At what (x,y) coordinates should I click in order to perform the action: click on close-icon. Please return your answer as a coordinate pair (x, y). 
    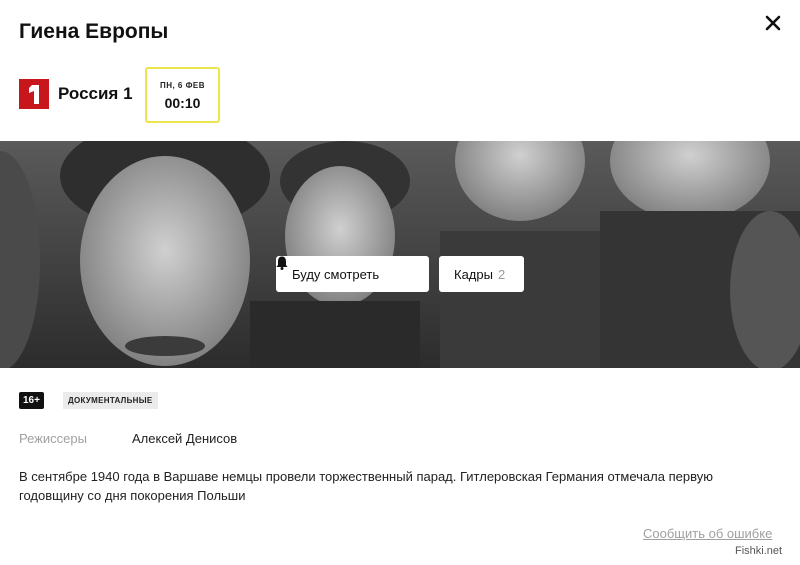
    Looking at the image, I should click on (773, 23).